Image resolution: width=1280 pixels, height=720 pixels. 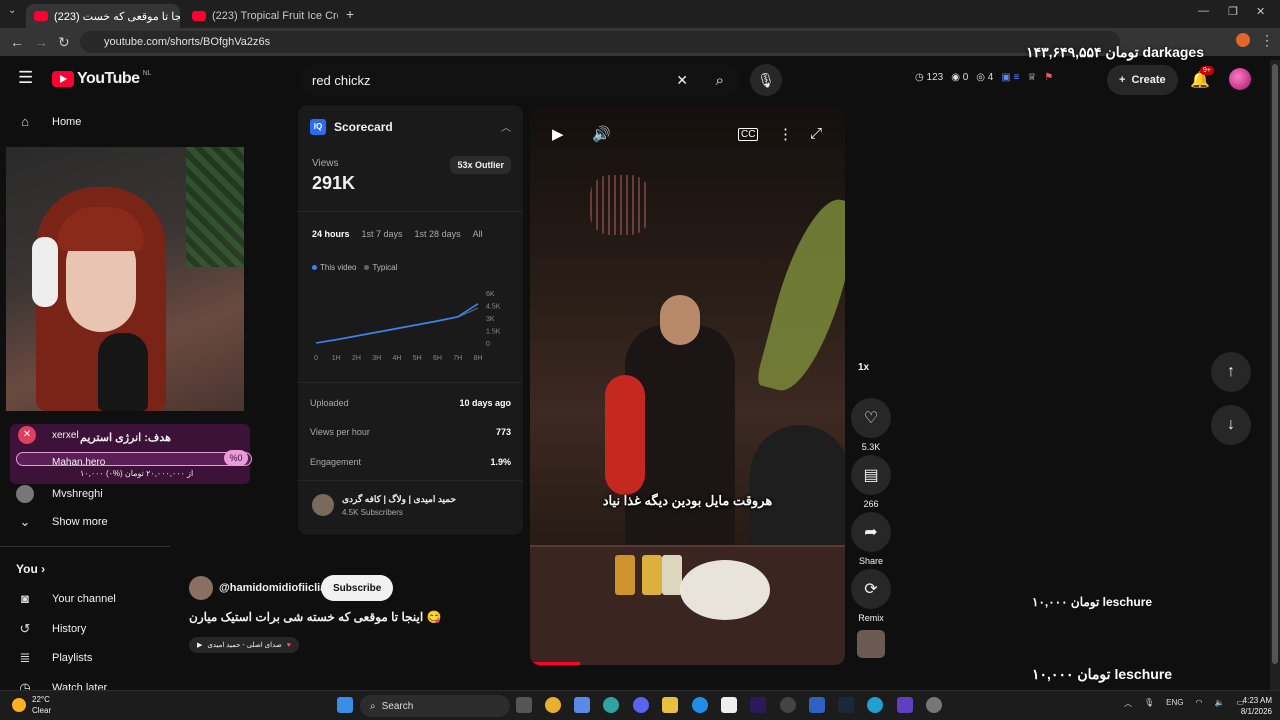 What do you see at coordinates (244, 645) in the screenshot?
I see `music-chip: ▶ صدای اصلی - حمید امیدی ♥` at bounding box center [244, 645].